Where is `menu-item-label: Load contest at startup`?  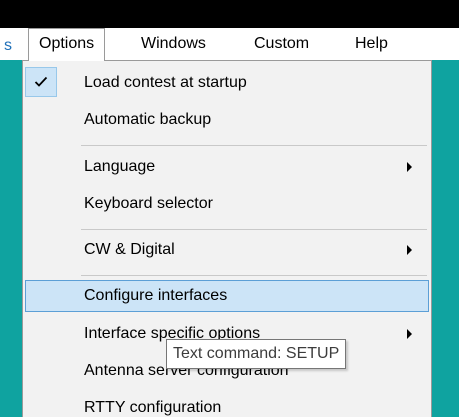
menu-item-label: Load contest at startup is located at coordinates (165, 82).